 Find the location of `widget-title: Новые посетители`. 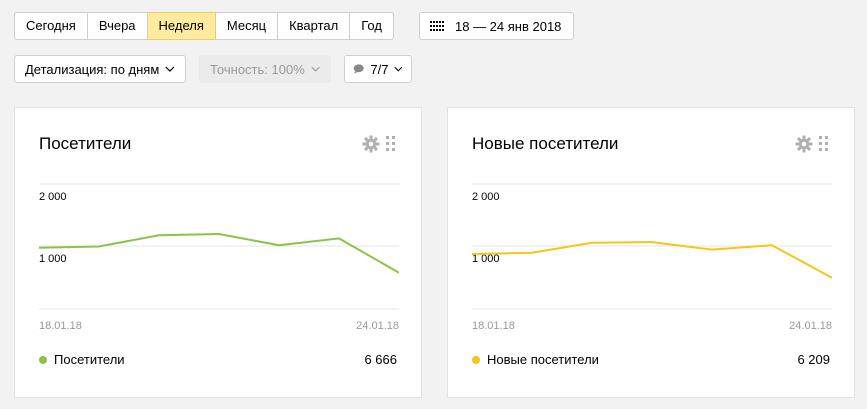

widget-title: Новые посетители is located at coordinates (545, 143).